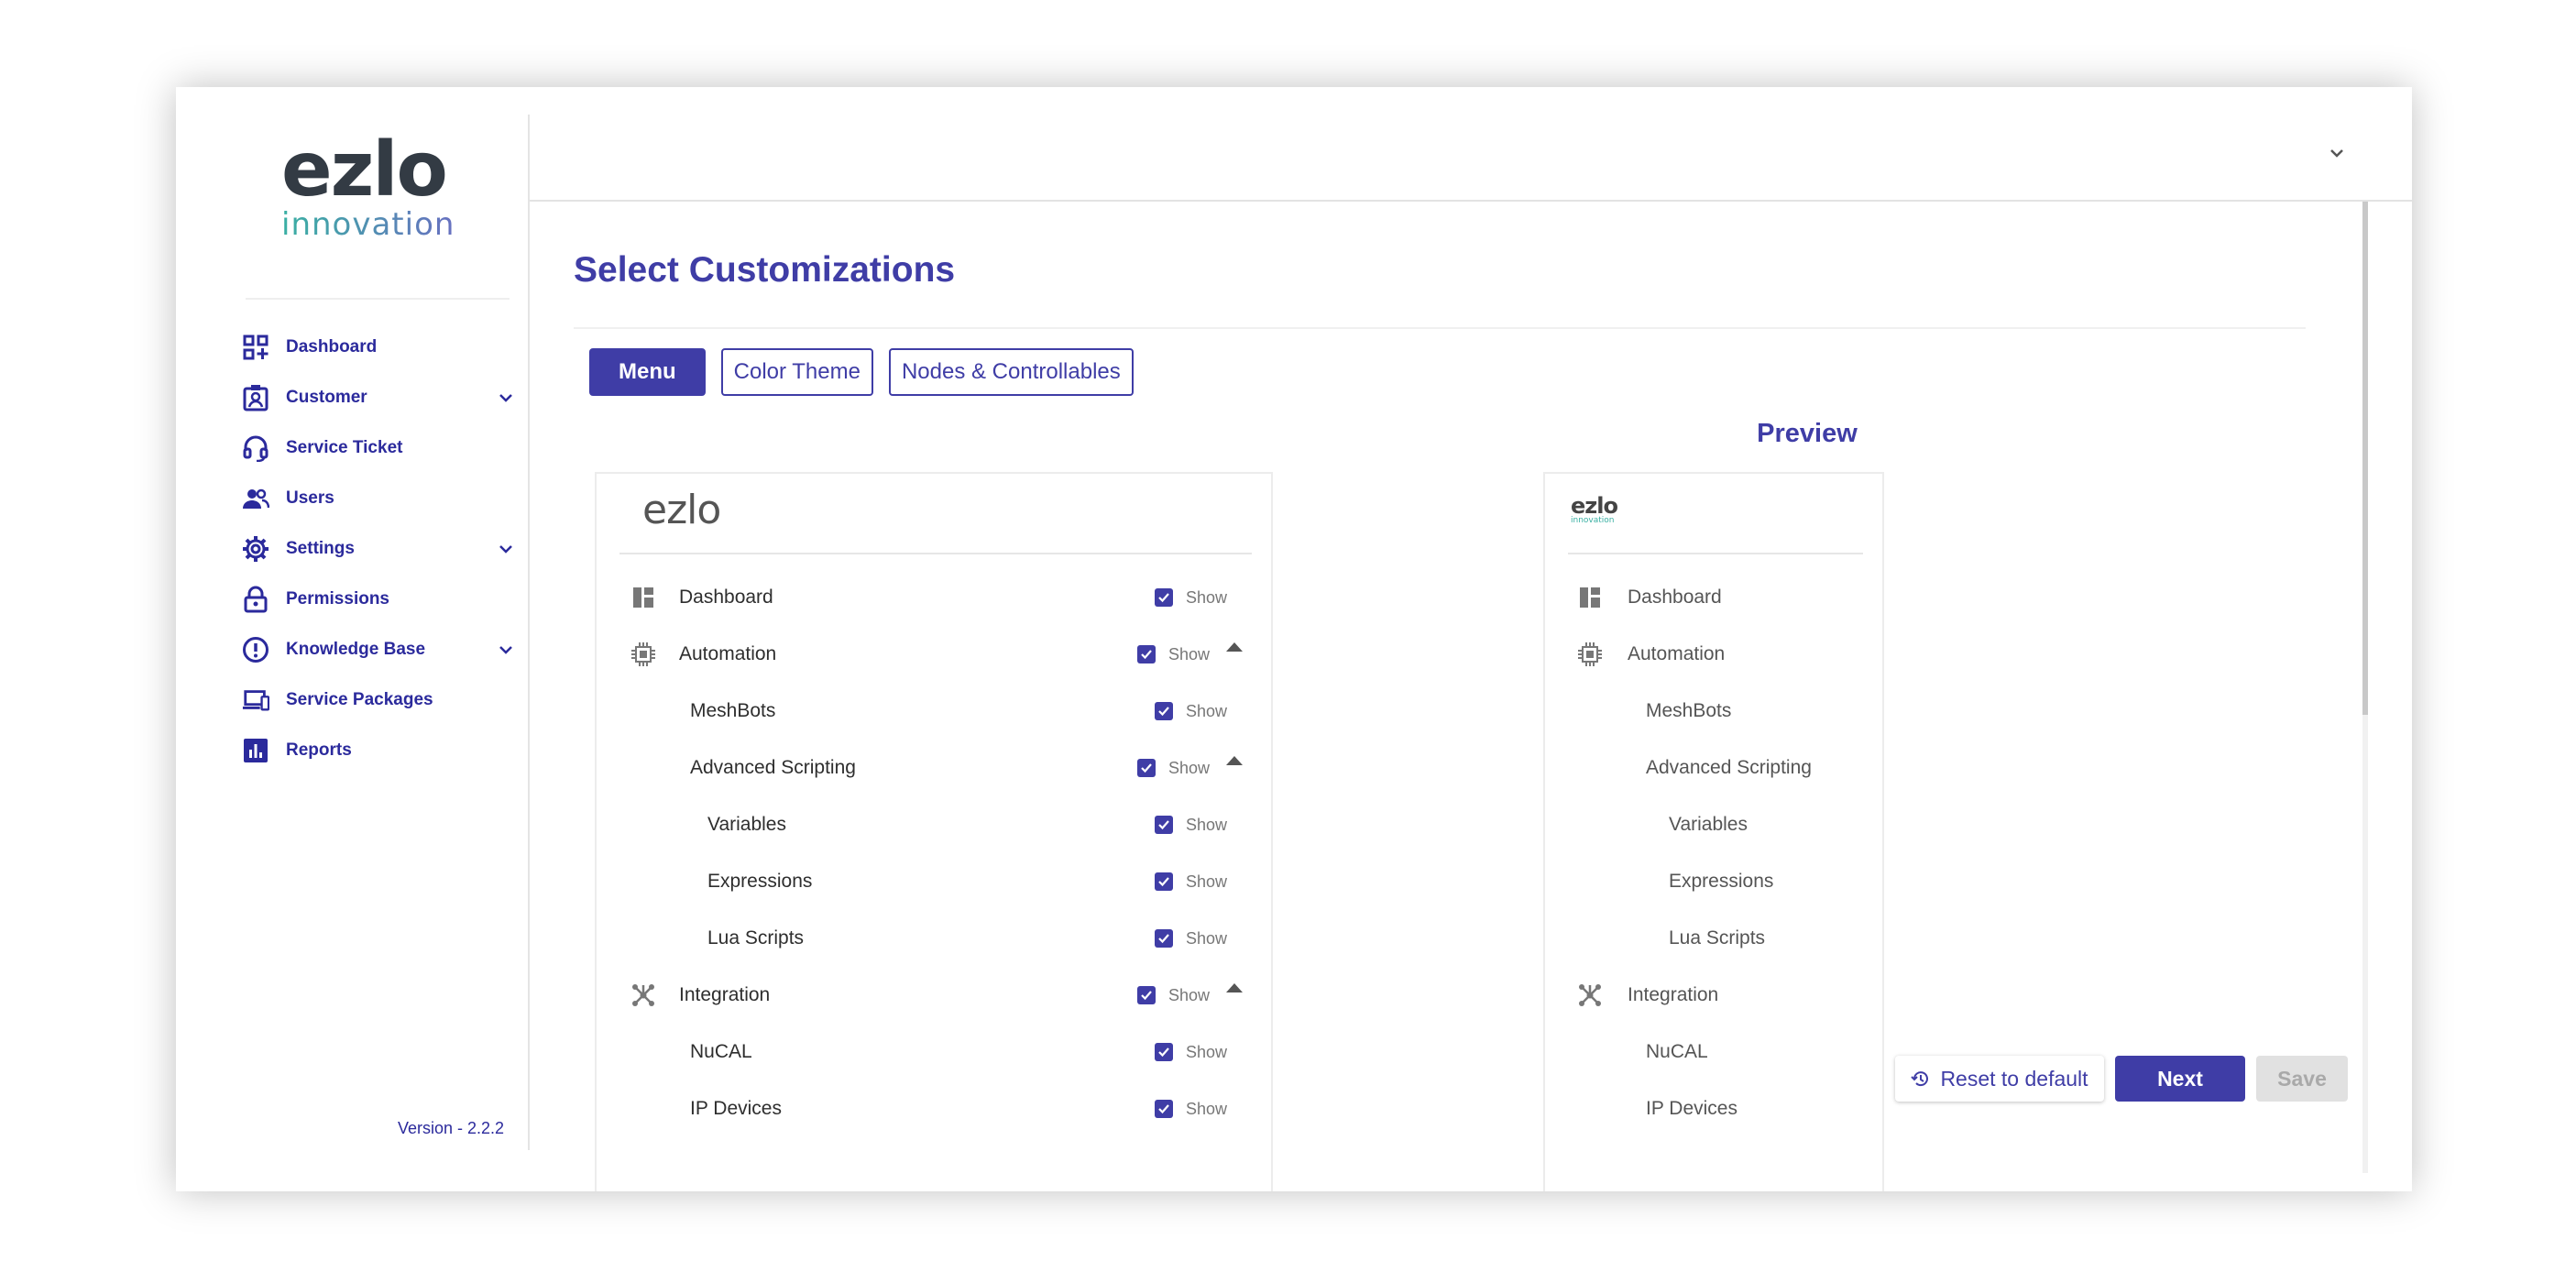 The height and width of the screenshot is (1272, 2576). I want to click on menu-item-label: Dashboard, so click(726, 597).